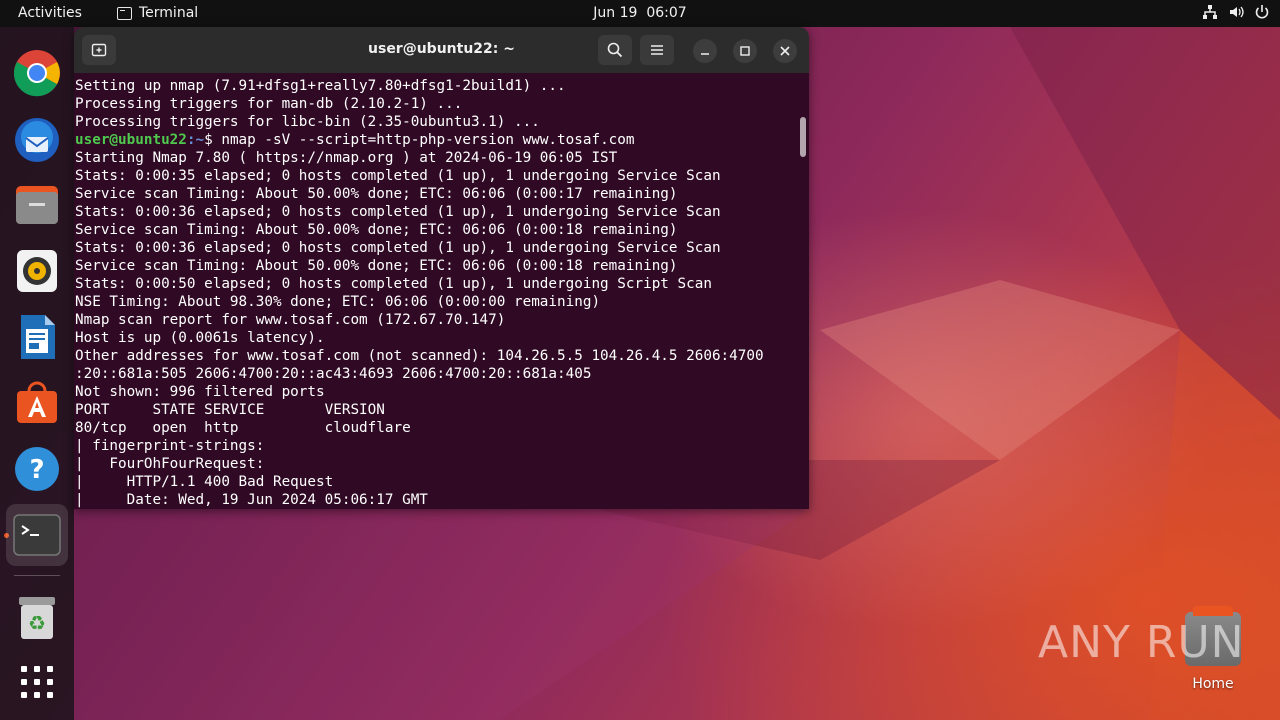  I want to click on terminal-line: | HTTP/1.1 400 Bad Request, so click(204, 482).